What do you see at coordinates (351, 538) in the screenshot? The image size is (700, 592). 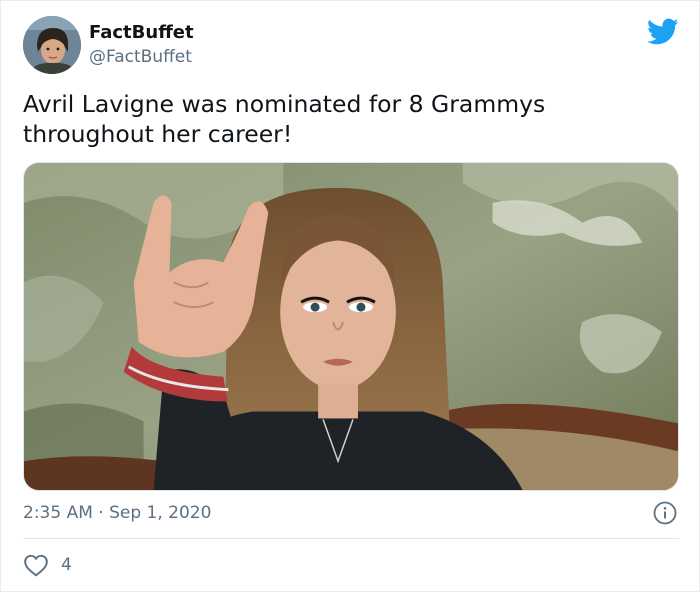 I see `divider` at bounding box center [351, 538].